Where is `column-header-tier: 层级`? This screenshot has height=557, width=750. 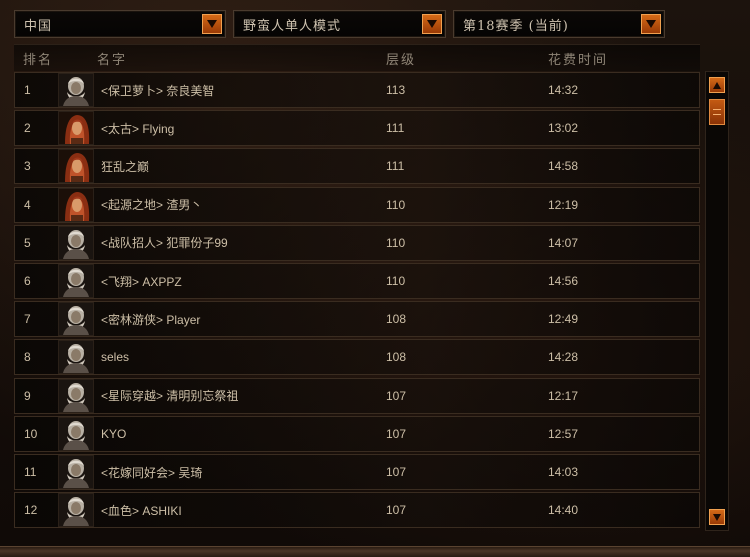
column-header-tier: 层级 is located at coordinates (401, 58).